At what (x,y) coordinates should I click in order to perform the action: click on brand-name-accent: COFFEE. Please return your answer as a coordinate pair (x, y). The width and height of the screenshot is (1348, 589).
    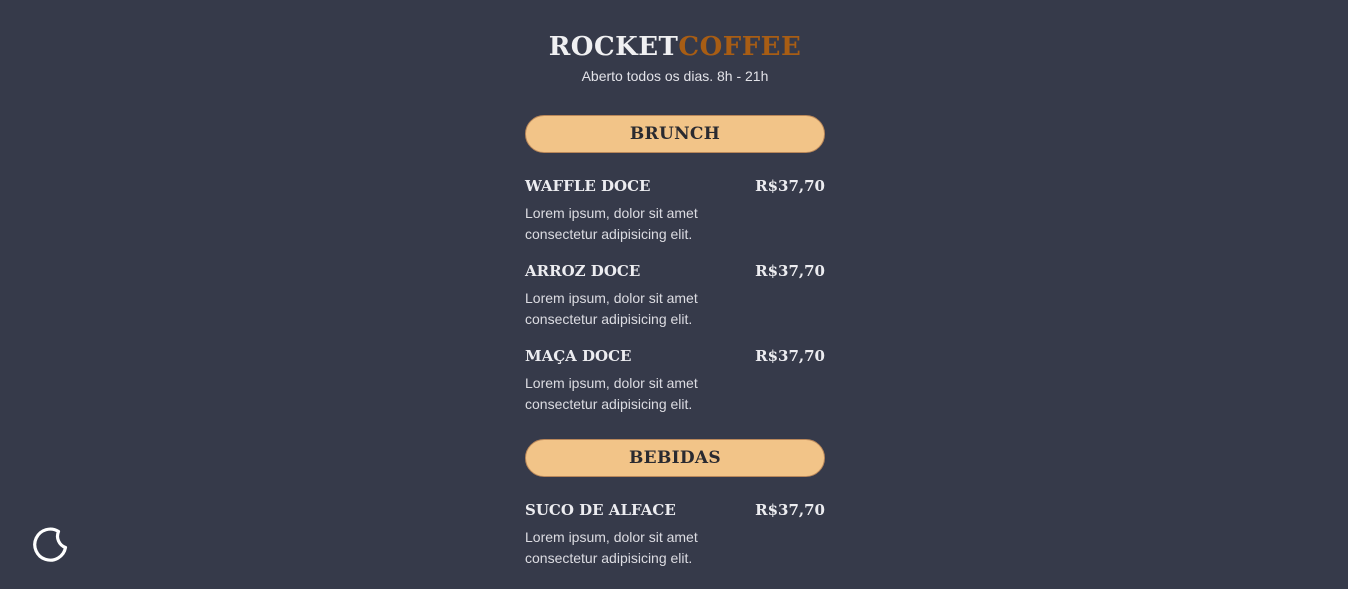
    Looking at the image, I should click on (740, 47).